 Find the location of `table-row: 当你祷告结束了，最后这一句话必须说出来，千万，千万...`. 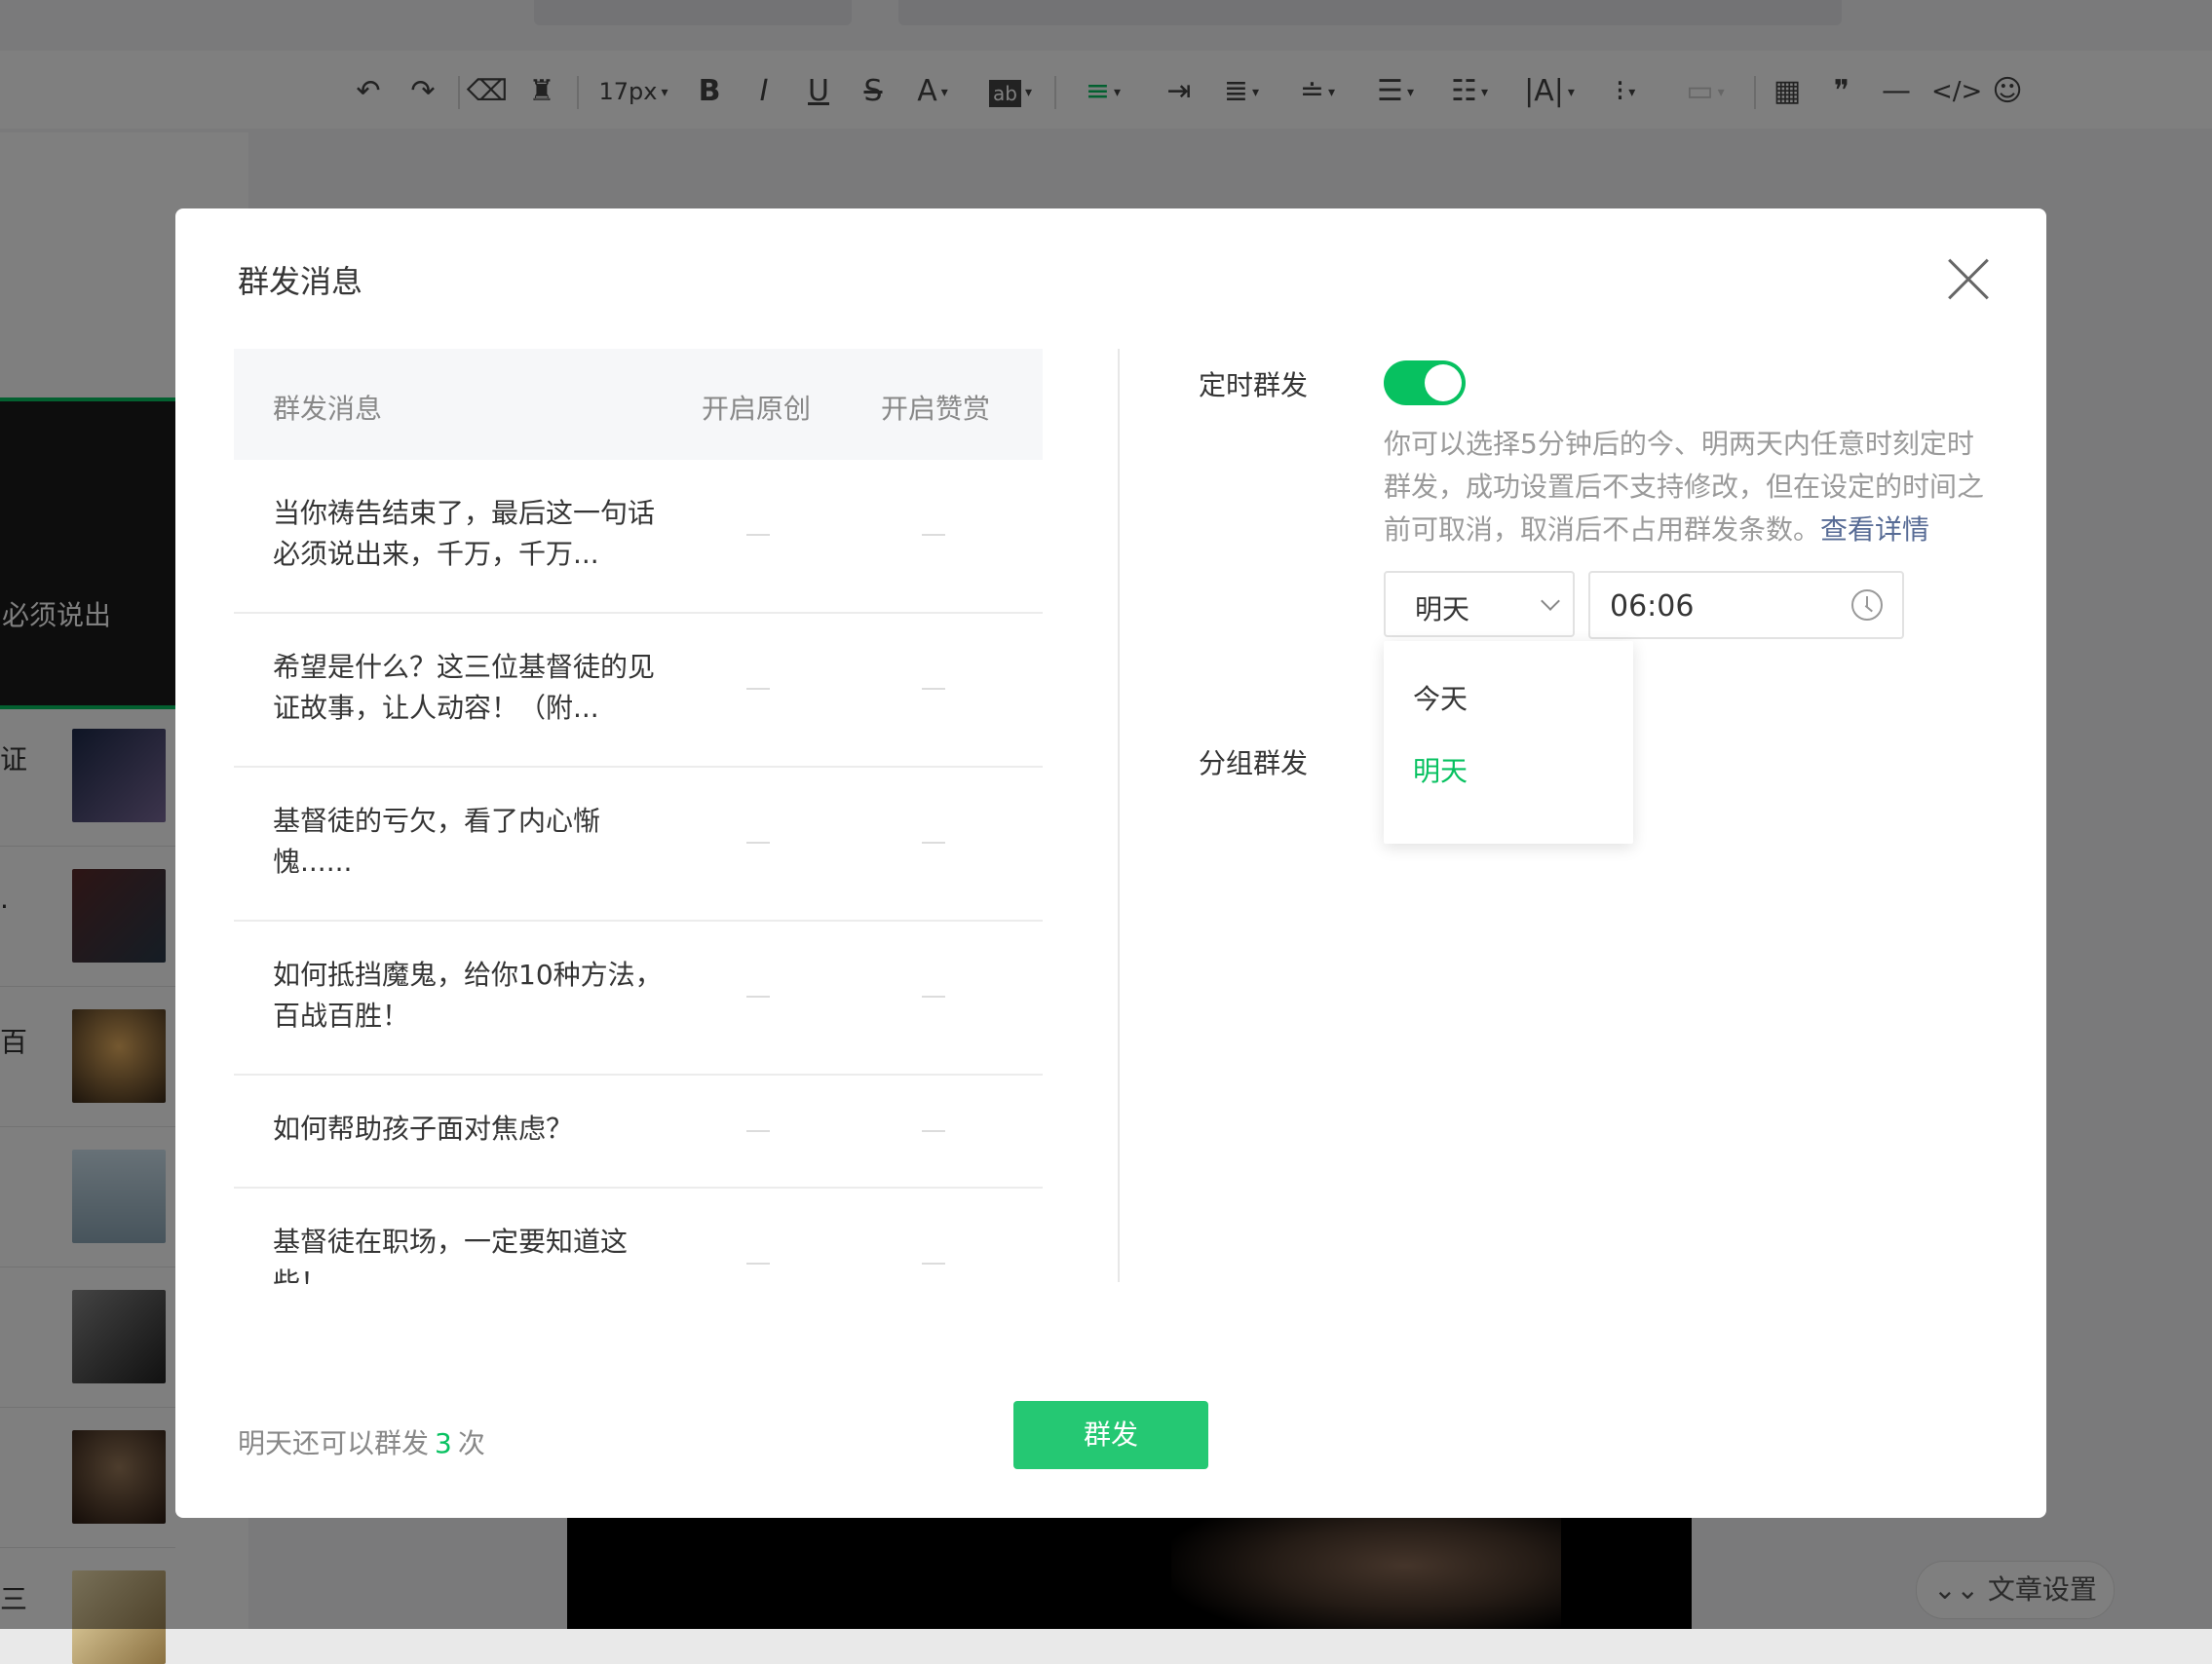

table-row: 当你祷告结束了，最后这一句话必须说出来，千万，千万... is located at coordinates (638, 537).